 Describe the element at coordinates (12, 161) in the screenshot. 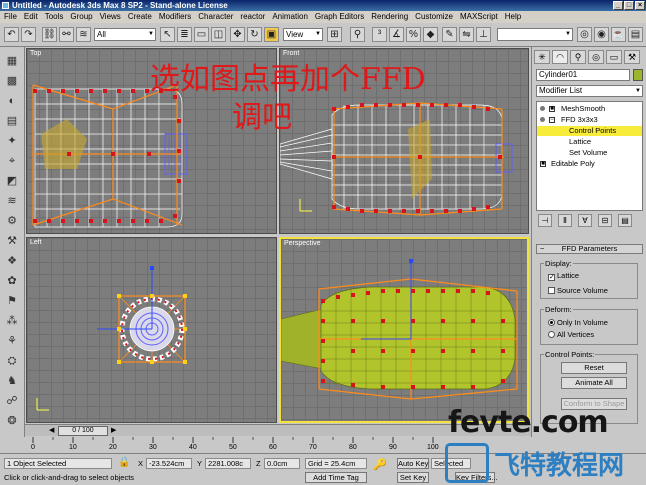

I see `create-camera-icon: ⌖` at that location.